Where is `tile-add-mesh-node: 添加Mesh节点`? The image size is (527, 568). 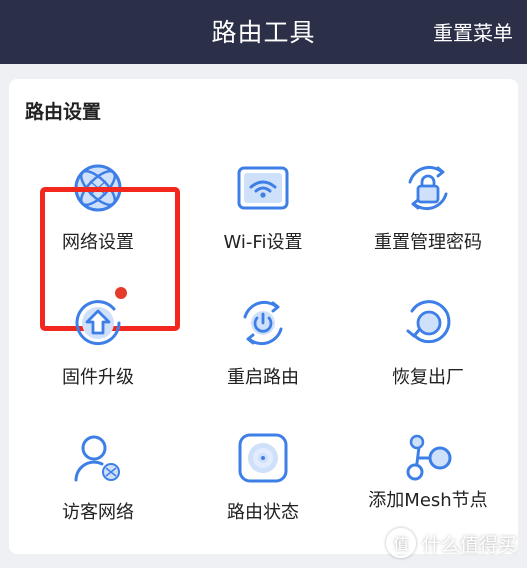 tile-add-mesh-node: 添加Mesh节点 is located at coordinates (428, 471).